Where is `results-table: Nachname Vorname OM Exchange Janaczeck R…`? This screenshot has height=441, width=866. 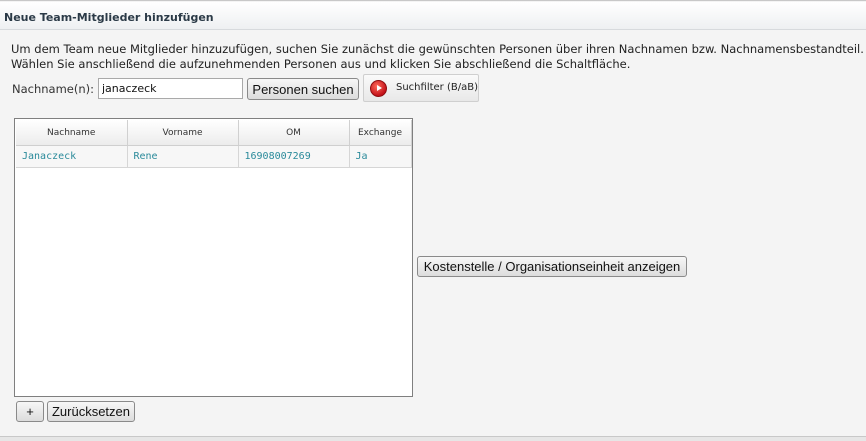
results-table: Nachname Vorname OM Exchange Janaczeck R… is located at coordinates (214, 144).